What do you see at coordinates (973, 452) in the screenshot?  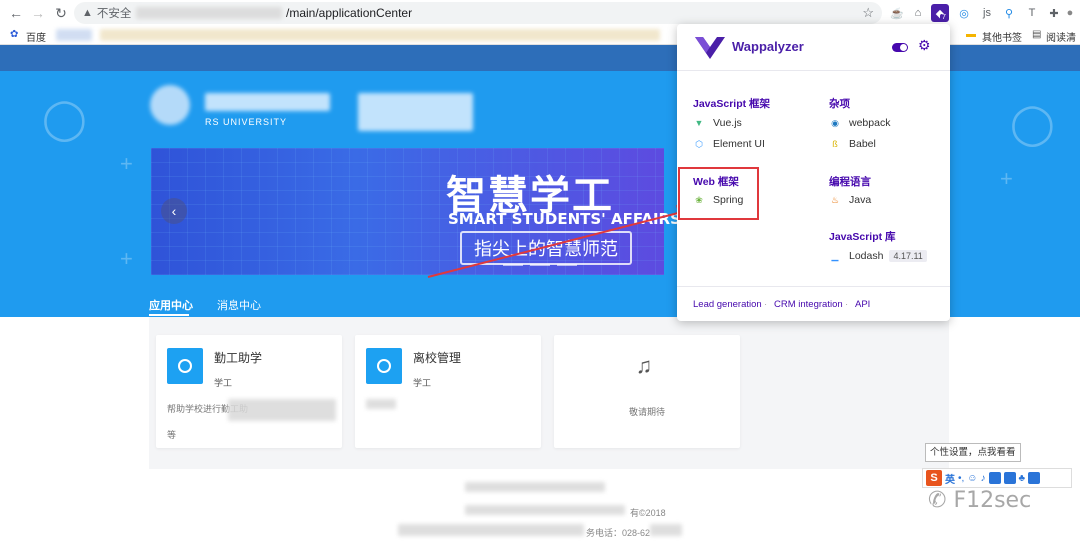 I see `ime-tooltip: 个性设置，点我看看` at bounding box center [973, 452].